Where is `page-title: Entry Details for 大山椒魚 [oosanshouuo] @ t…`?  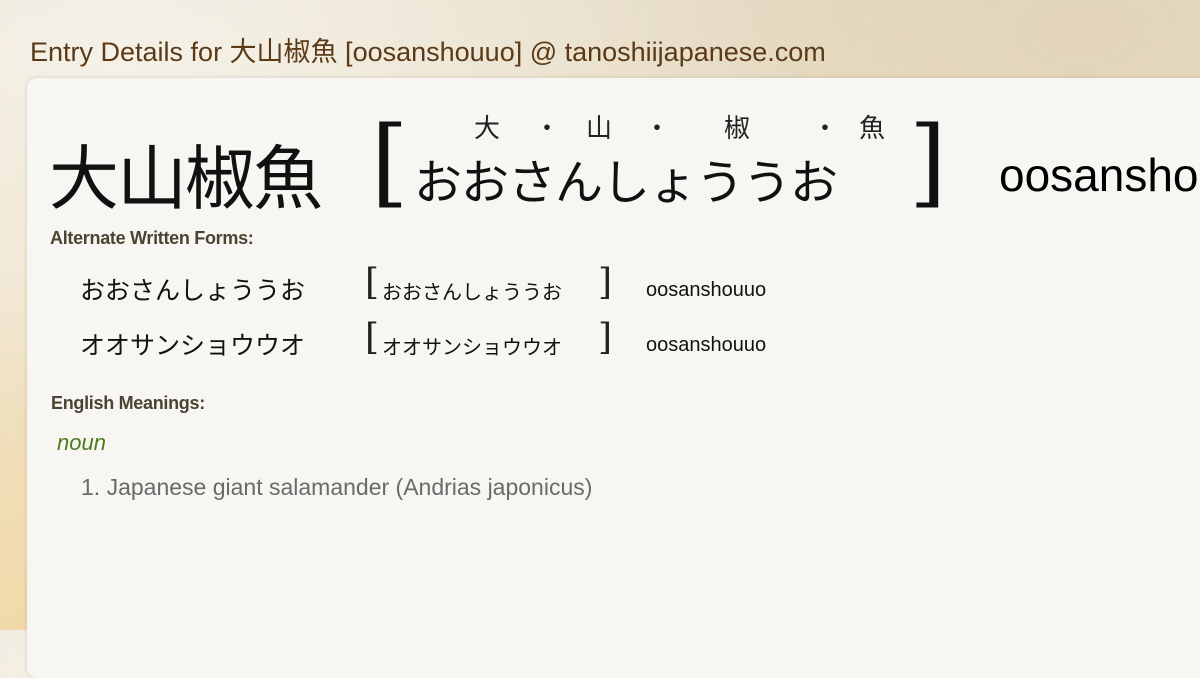 page-title: Entry Details for 大山椒魚 [oosanshouuo] @ t… is located at coordinates (428, 52).